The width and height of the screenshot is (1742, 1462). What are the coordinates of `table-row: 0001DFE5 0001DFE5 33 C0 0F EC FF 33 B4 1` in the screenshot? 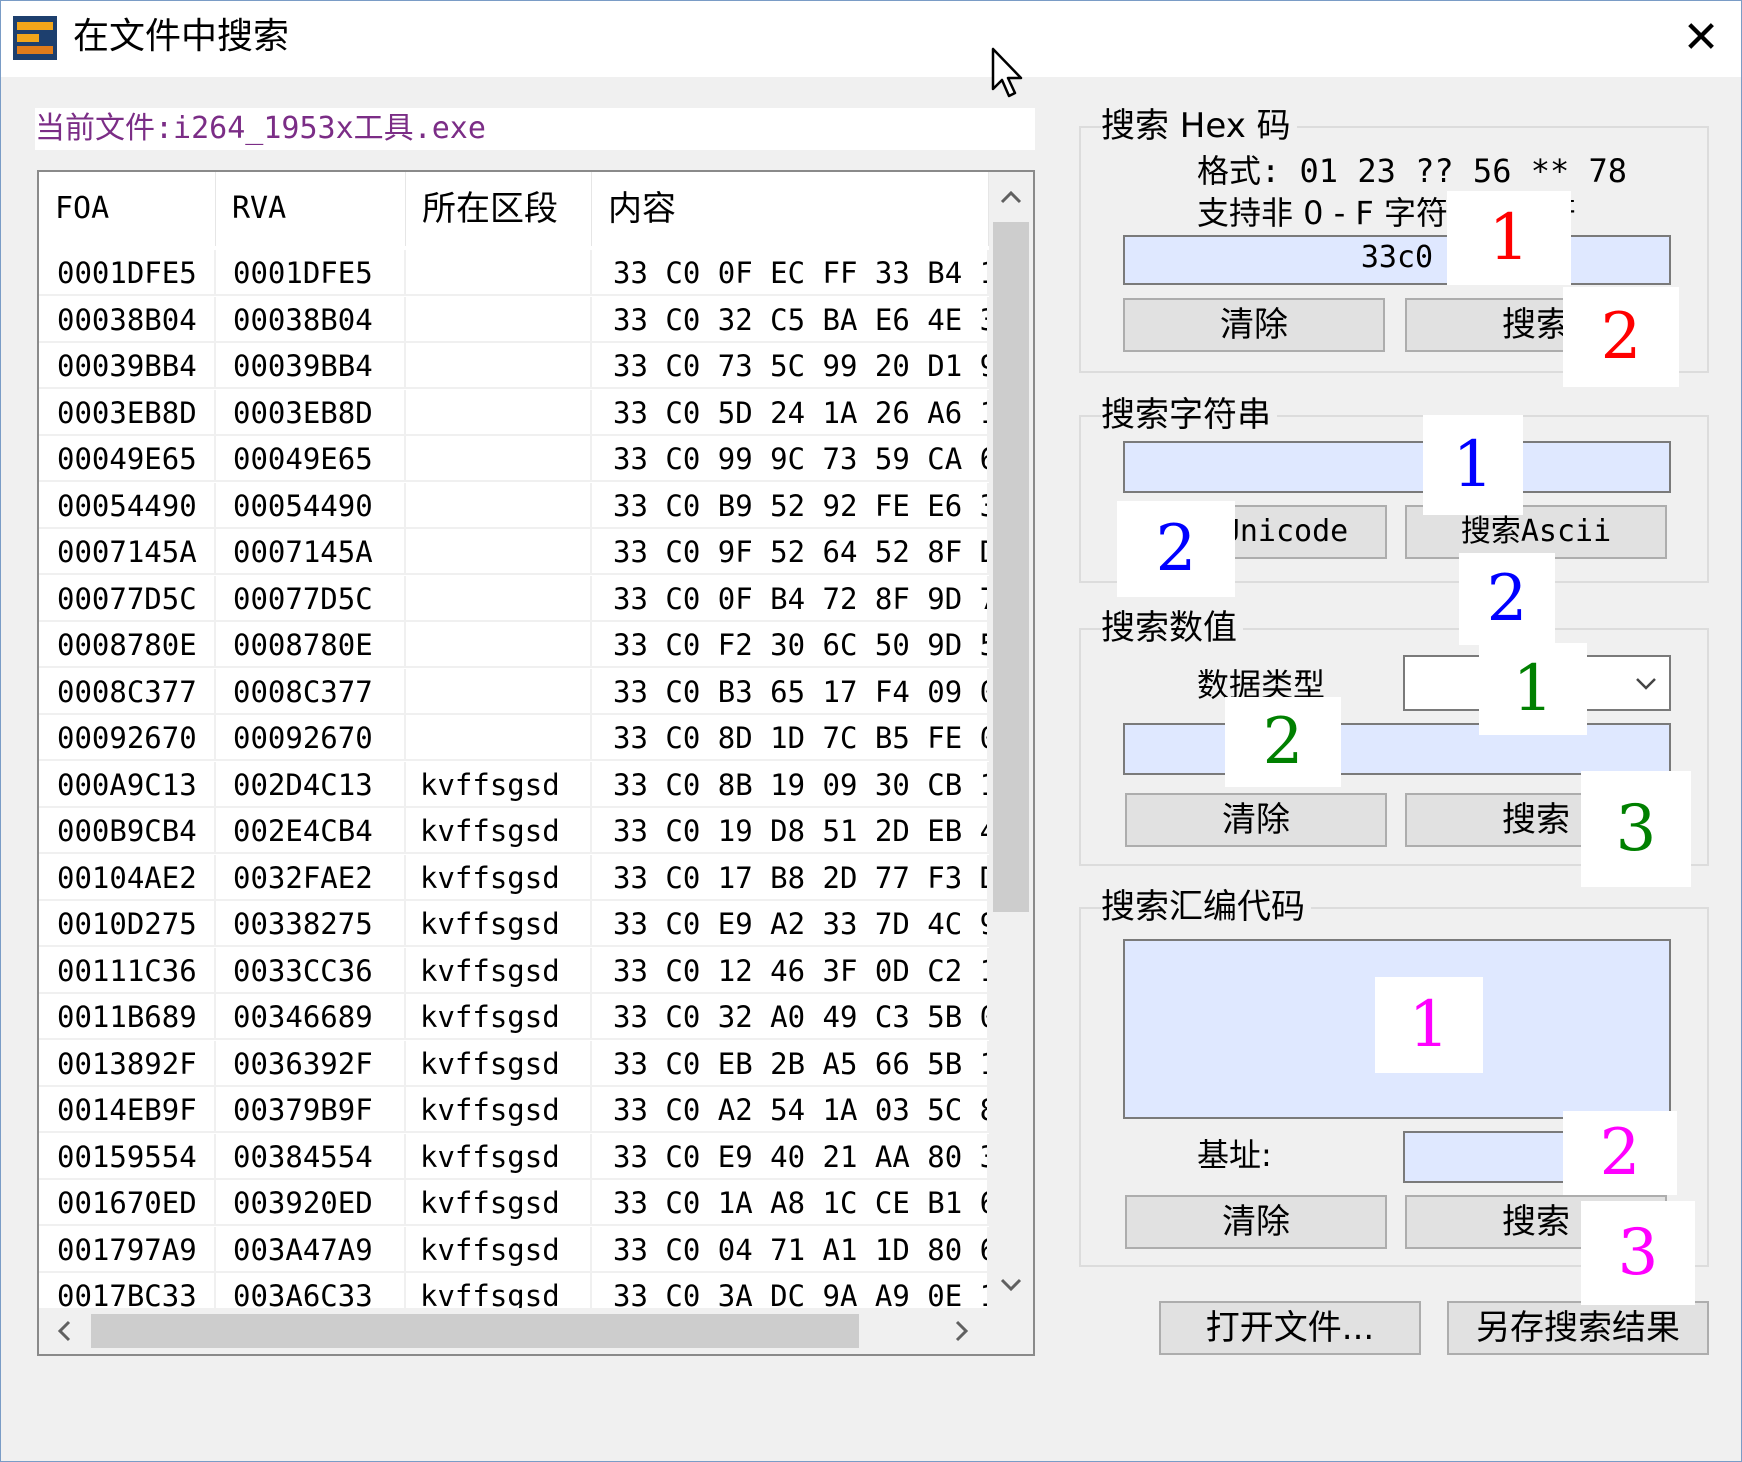 It's located at (514, 273).